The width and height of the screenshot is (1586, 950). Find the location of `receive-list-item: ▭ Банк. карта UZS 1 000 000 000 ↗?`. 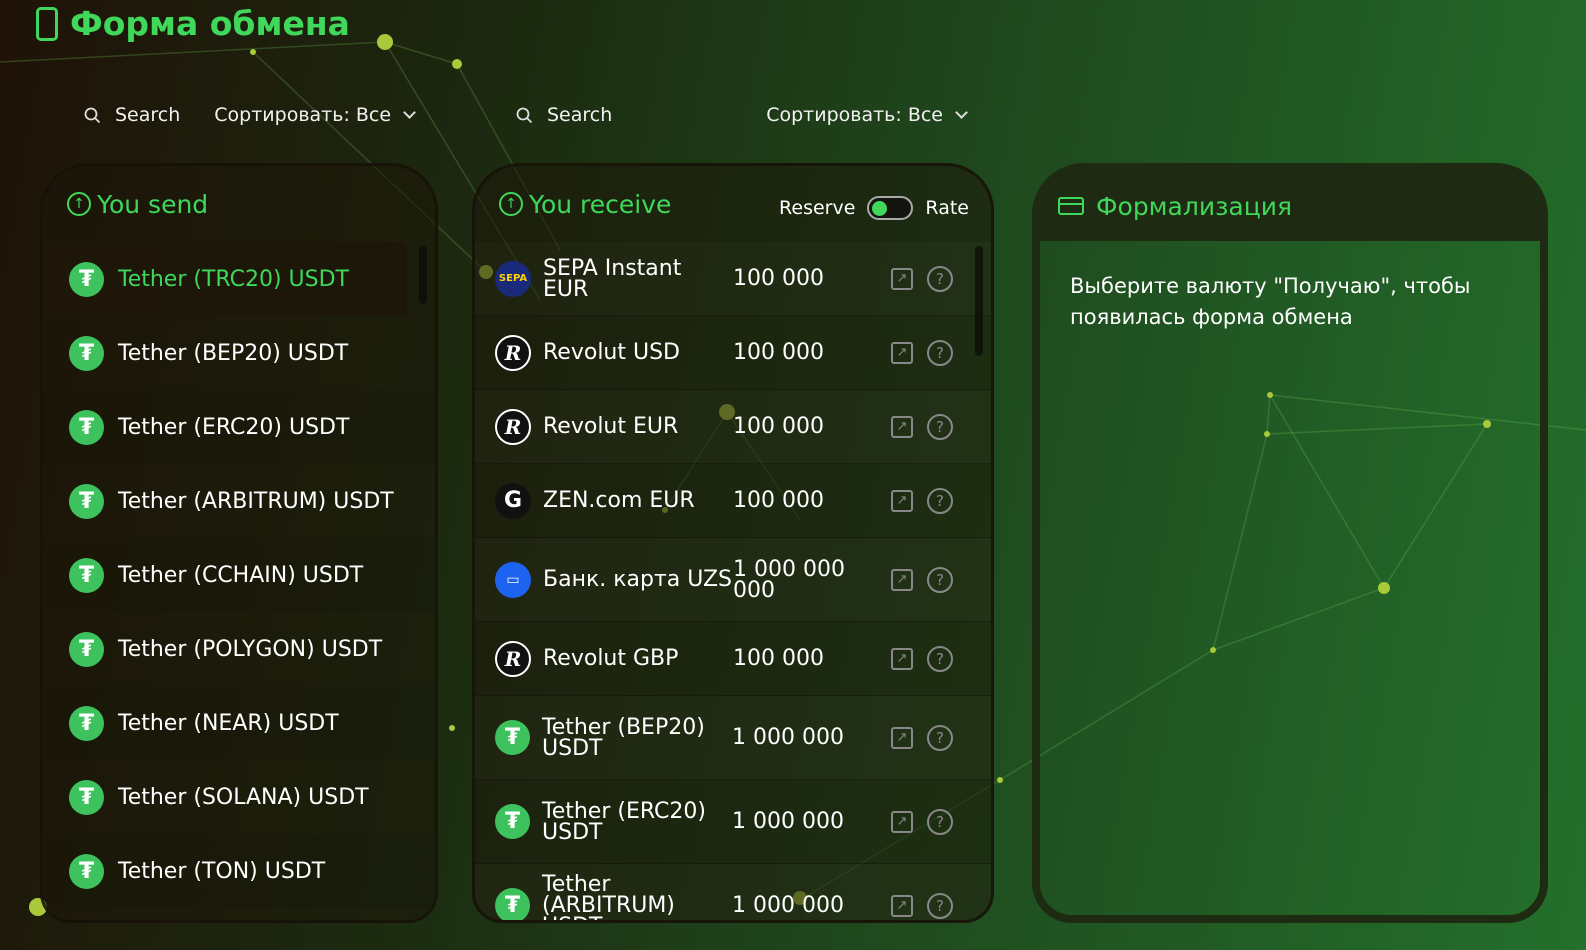

receive-list-item: ▭ Банк. карта UZS 1 000 000 000 ↗? is located at coordinates (733, 580).